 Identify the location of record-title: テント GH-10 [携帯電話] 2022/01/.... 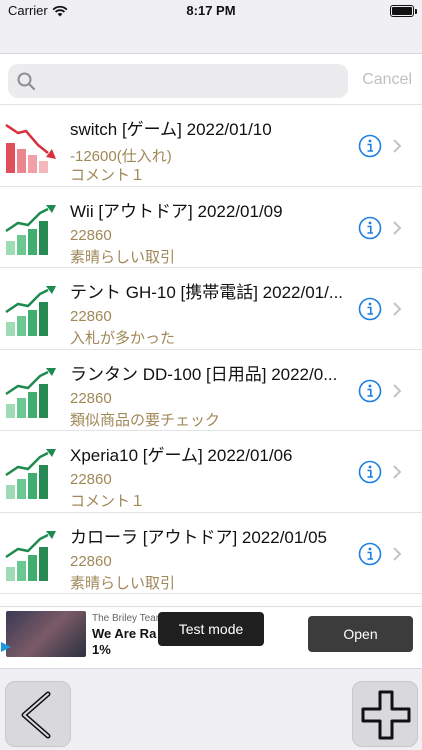
(207, 292).